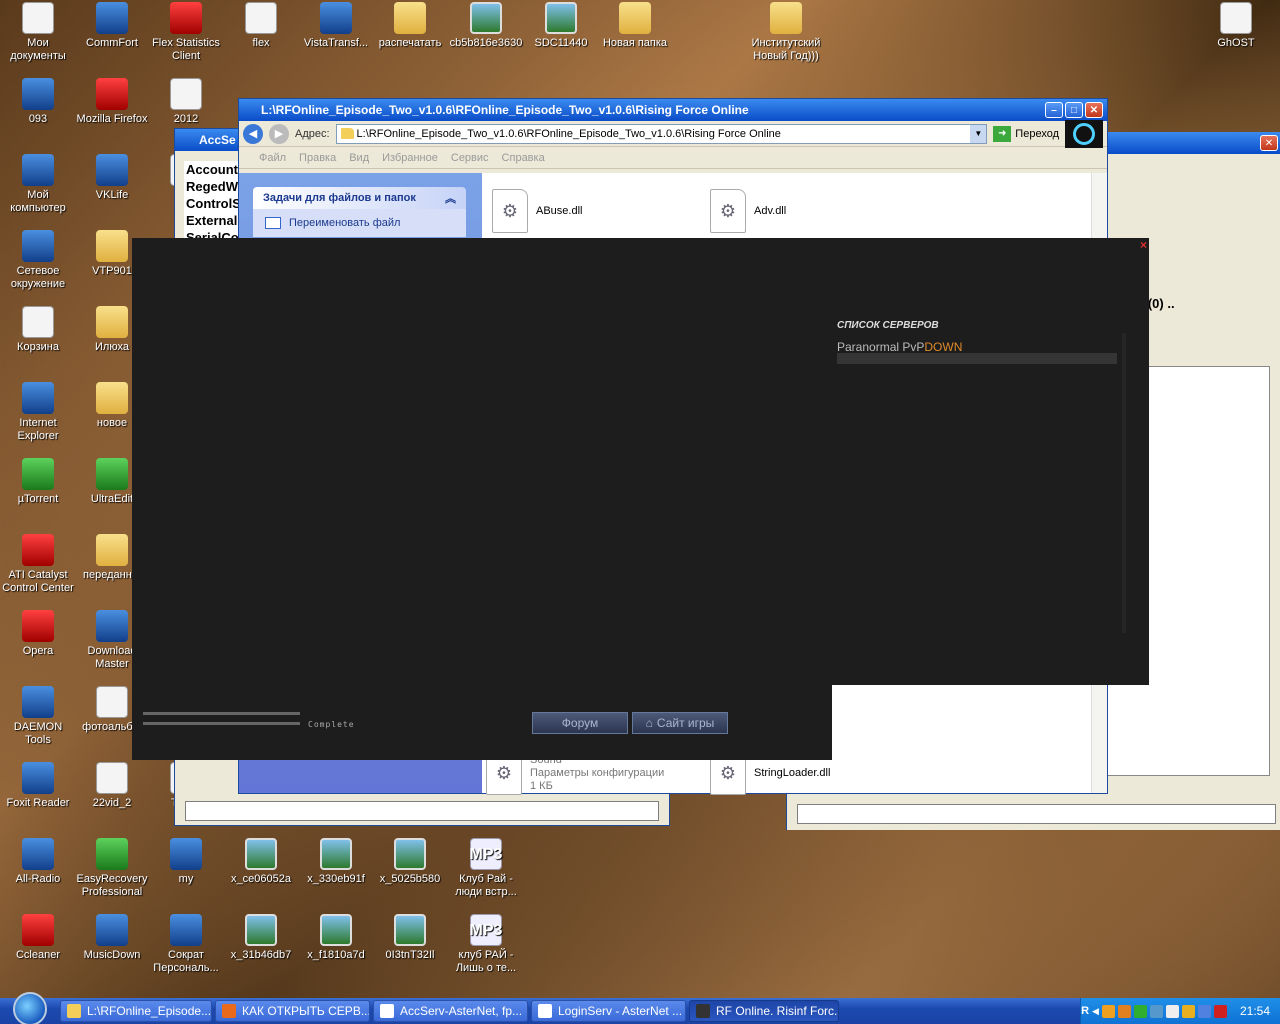  Describe the element at coordinates (38, 786) in the screenshot. I see `desktop-icon: Foxit Reader` at that location.